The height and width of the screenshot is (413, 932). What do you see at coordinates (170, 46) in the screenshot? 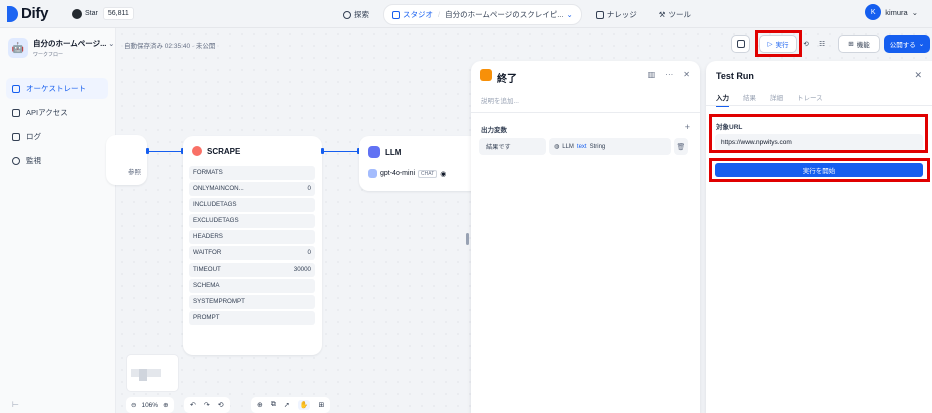
I see `autosave-status: 自動保存済み 02:35:40 · 未公開` at bounding box center [170, 46].